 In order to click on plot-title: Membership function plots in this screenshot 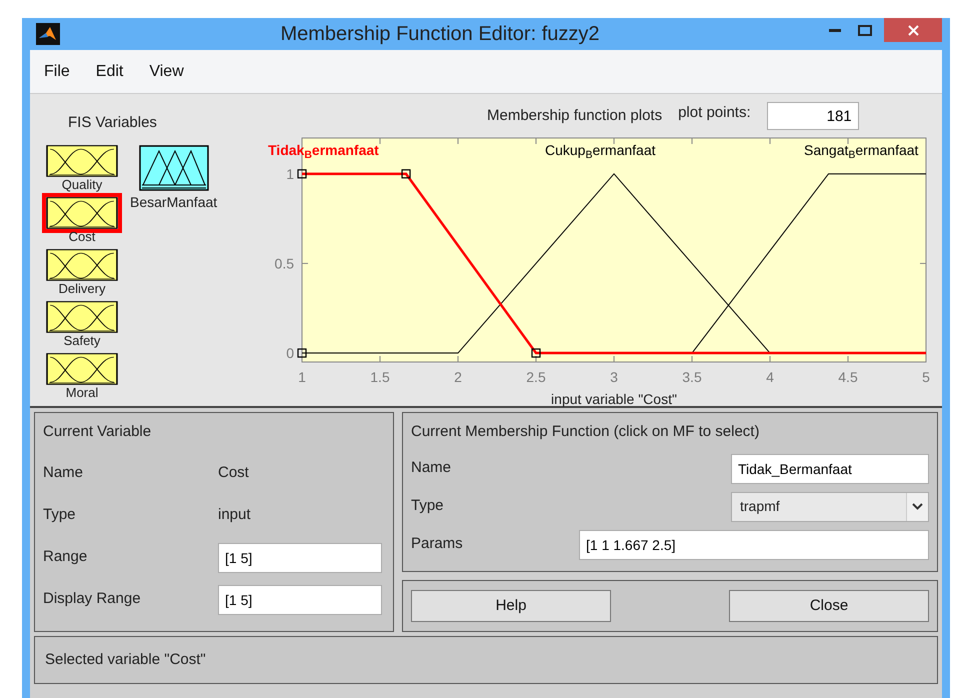, I will do `click(574, 116)`.